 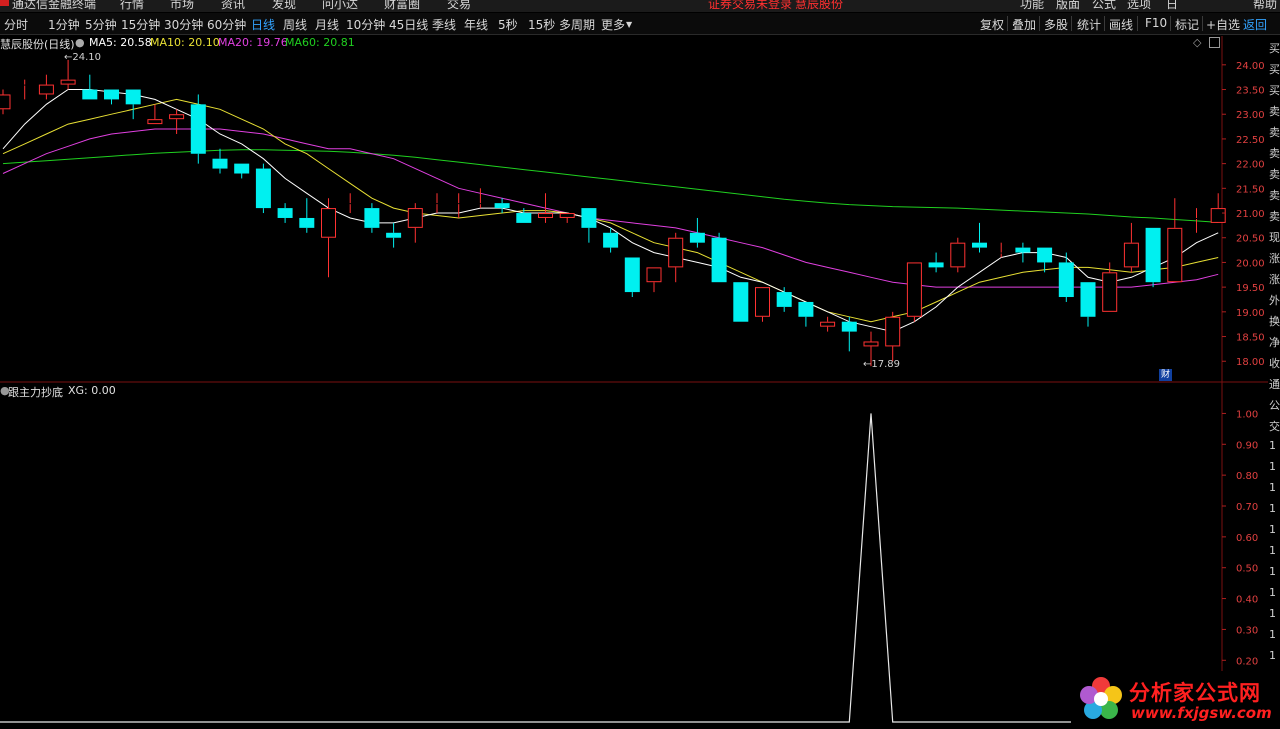 I want to click on ma5-label: MA5: 20.58, so click(x=120, y=42).